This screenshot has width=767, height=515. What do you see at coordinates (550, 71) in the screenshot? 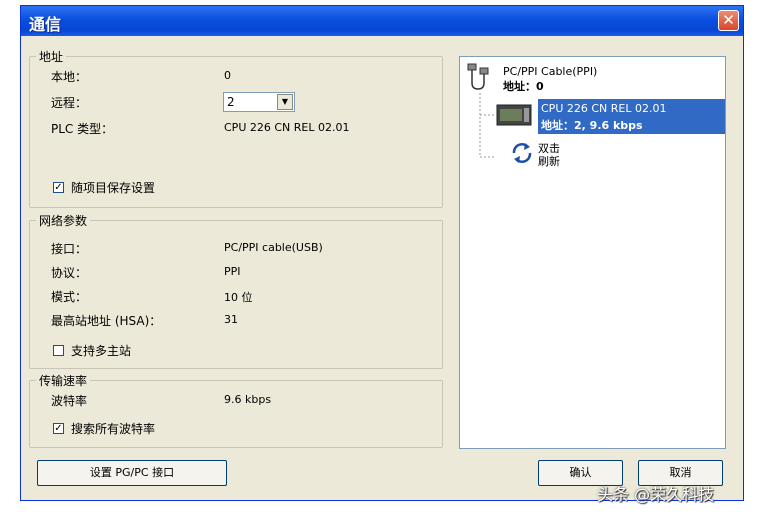
I see `cable-name: PC/PPI Cable(PPI)` at bounding box center [550, 71].